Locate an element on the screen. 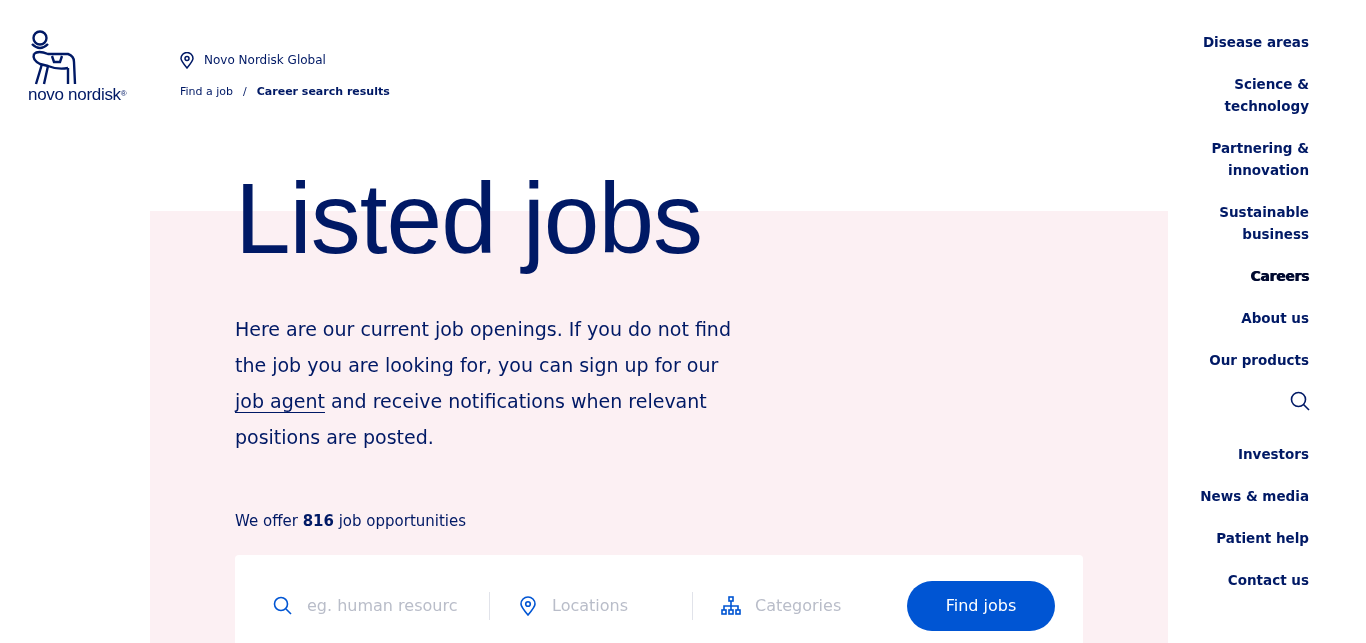 The width and height of the screenshot is (1366, 643). find-jobs-button: Find jobs is located at coordinates (981, 605).